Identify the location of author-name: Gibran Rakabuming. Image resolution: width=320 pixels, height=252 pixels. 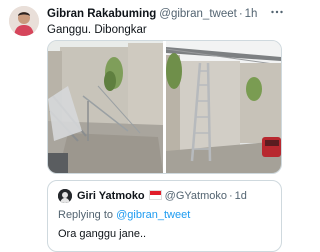
(101, 14).